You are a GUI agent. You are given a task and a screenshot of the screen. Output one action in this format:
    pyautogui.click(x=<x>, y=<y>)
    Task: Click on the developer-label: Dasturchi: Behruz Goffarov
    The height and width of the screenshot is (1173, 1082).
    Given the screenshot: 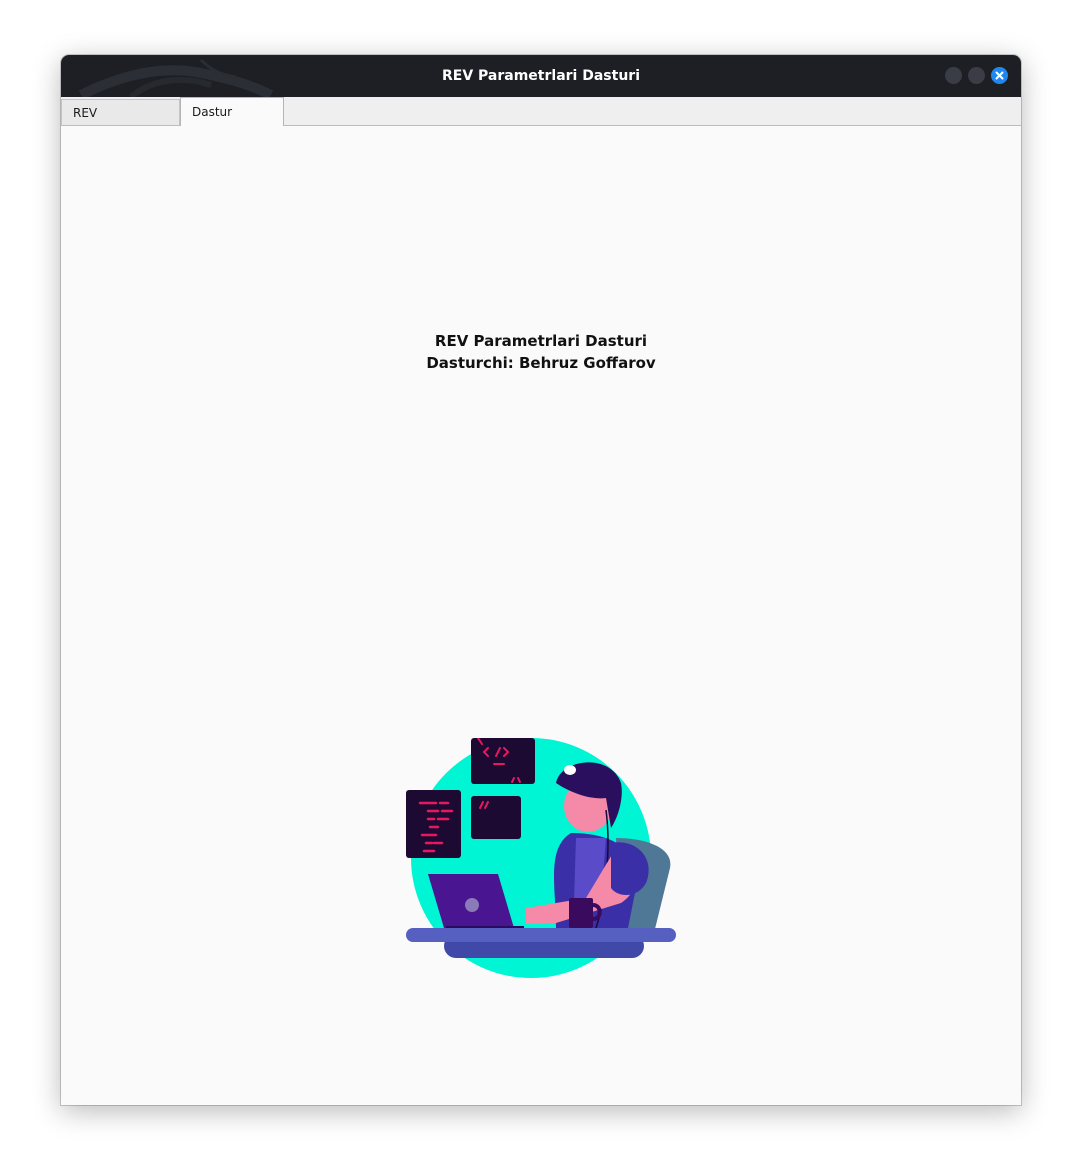 What is the action you would take?
    pyautogui.click(x=541, y=363)
    